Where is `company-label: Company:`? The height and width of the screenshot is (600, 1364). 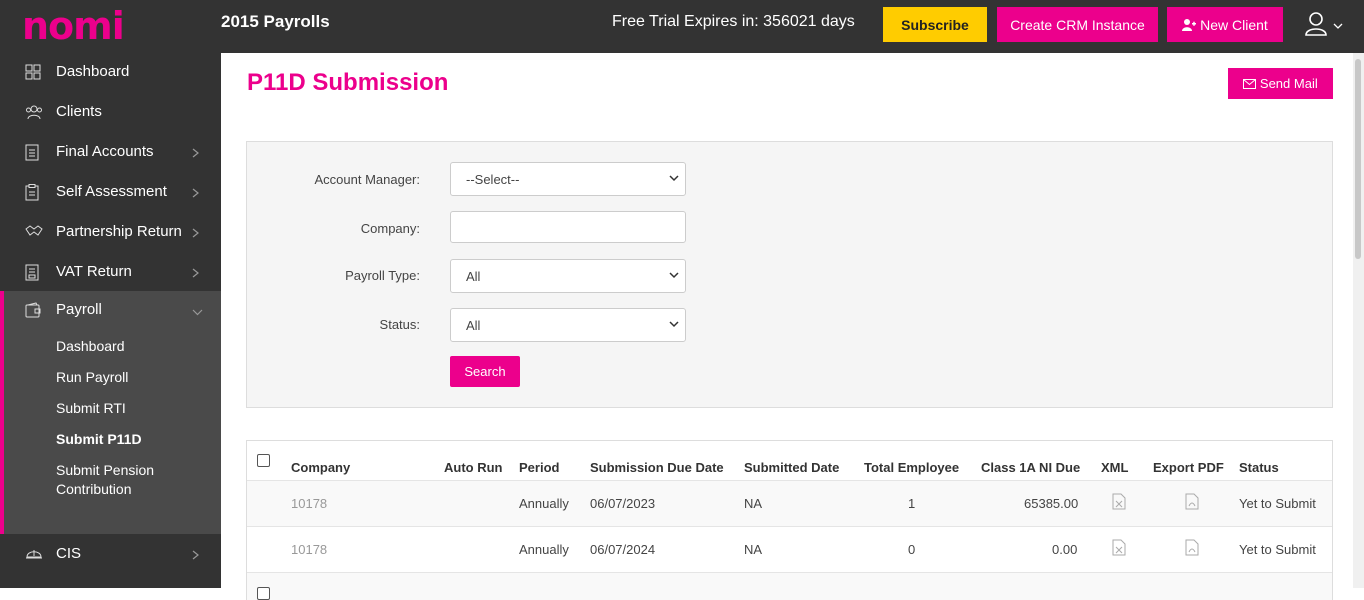 company-label: Company: is located at coordinates (390, 228).